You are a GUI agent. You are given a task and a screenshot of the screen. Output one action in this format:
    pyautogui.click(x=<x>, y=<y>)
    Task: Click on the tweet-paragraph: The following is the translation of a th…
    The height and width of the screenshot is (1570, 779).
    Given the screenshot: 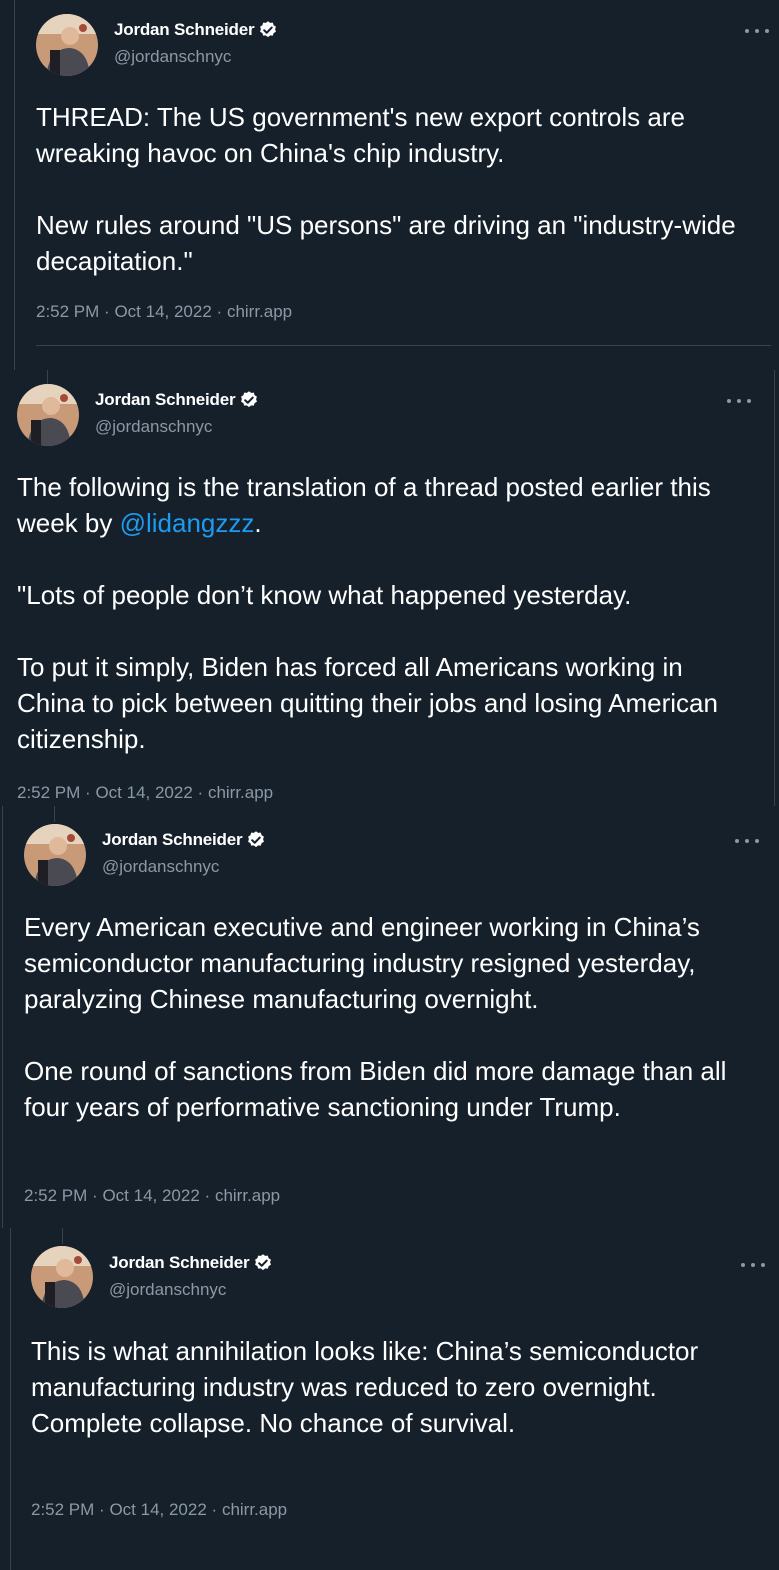 What is the action you would take?
    pyautogui.click(x=387, y=505)
    